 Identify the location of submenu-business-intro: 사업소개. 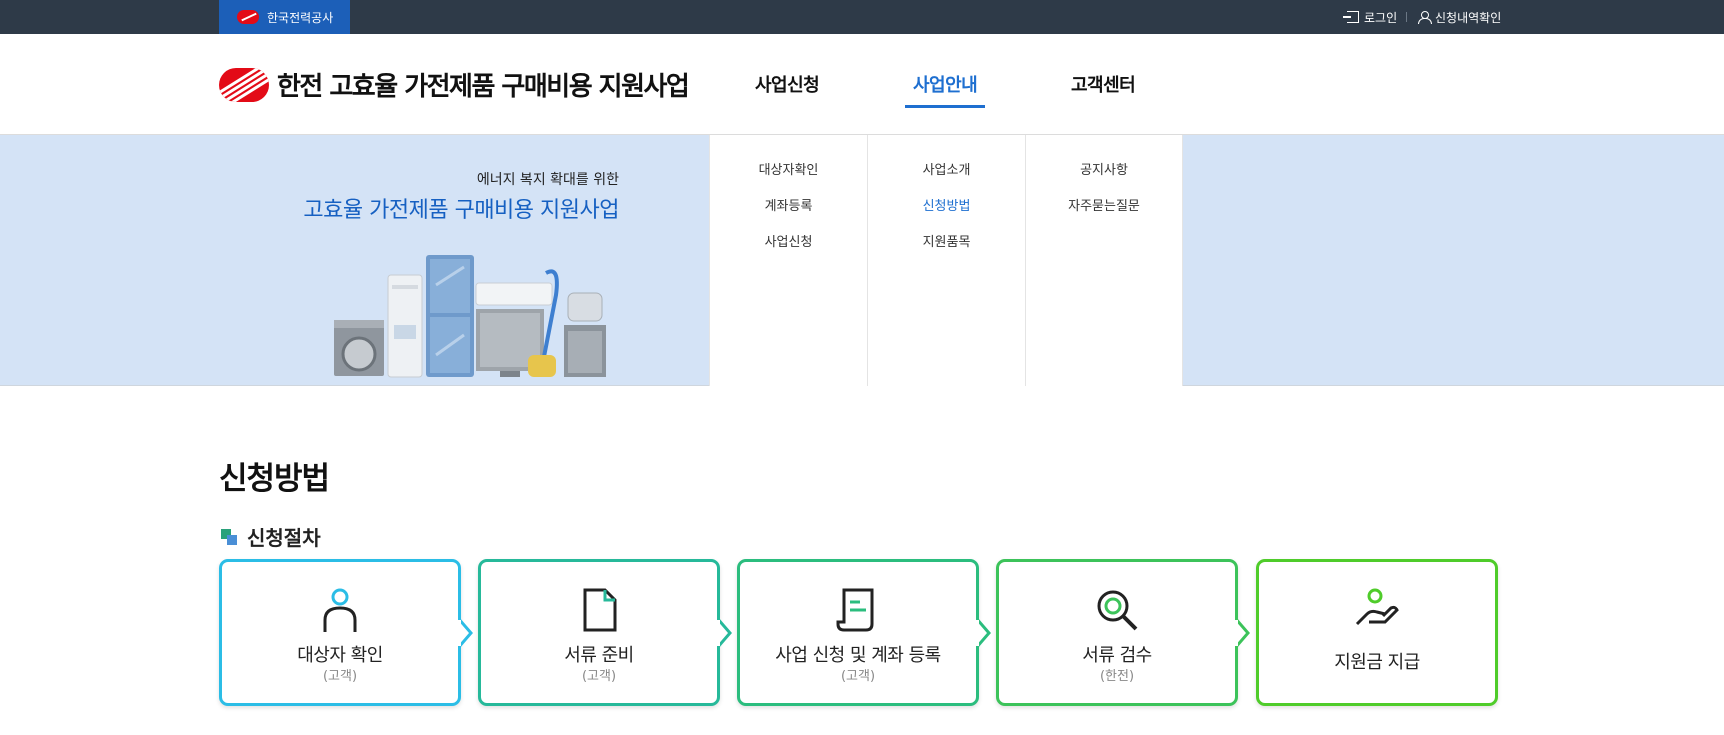
(946, 181).